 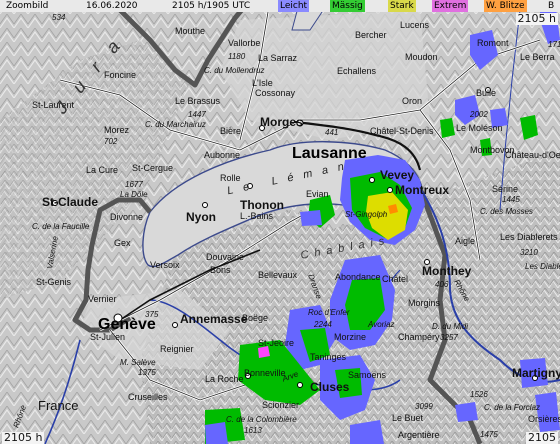 I want to click on place-label: Rolle, so click(x=230, y=178).